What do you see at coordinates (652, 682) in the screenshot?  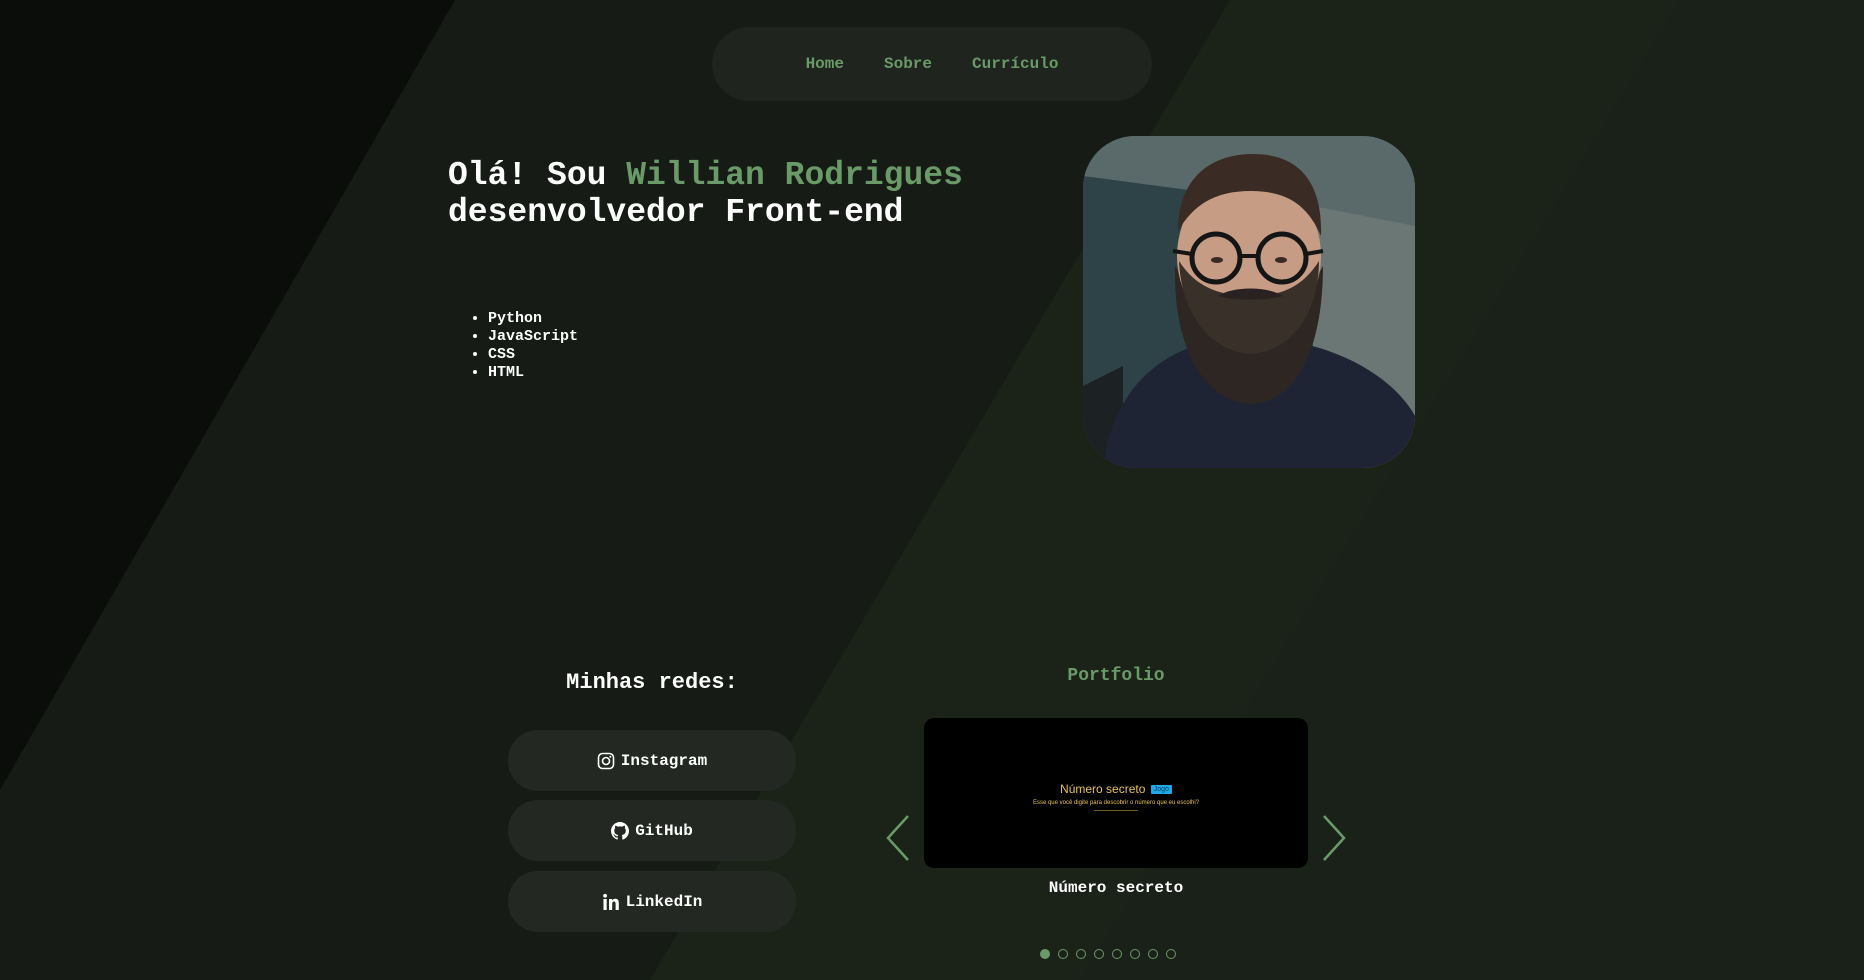 I see `social-title: Minhas redes:` at bounding box center [652, 682].